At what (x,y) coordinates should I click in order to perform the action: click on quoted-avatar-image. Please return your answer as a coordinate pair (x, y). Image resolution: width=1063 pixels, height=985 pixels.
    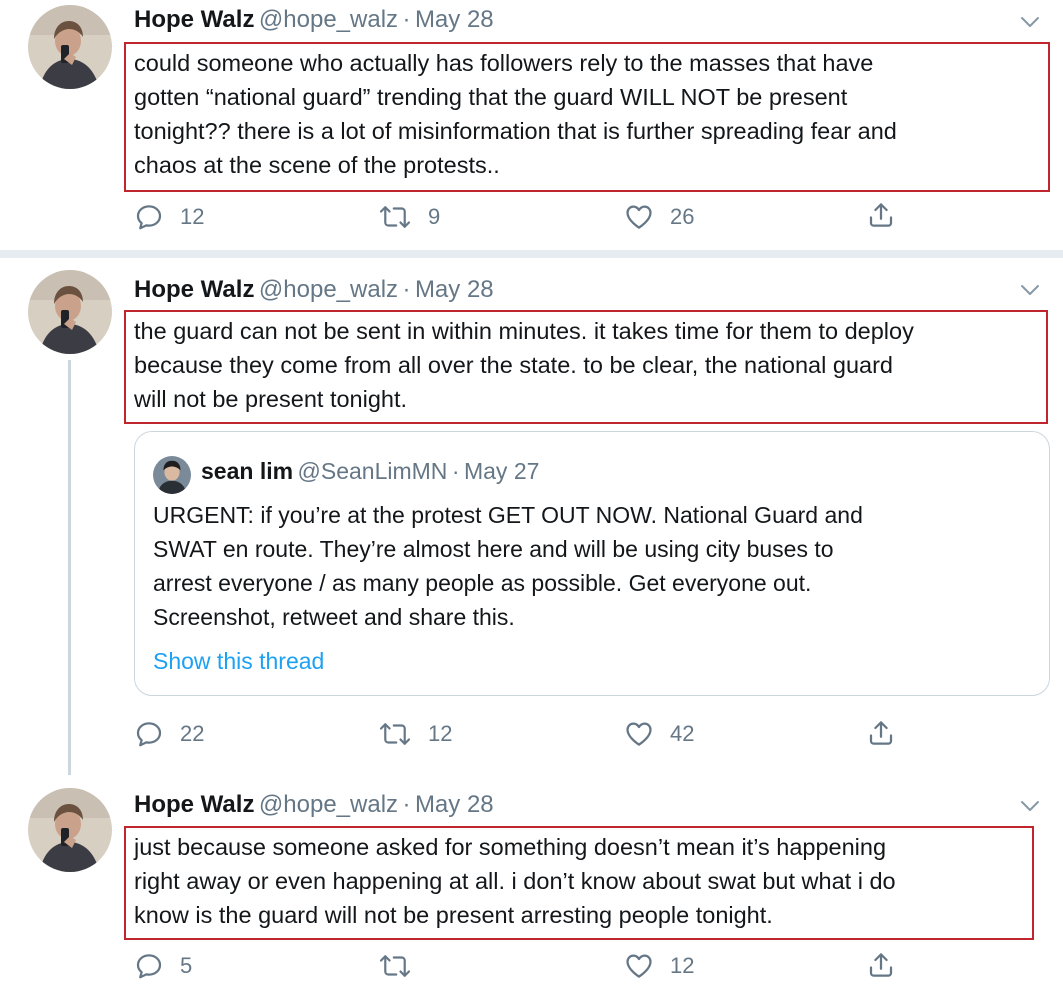
    Looking at the image, I should click on (172, 475).